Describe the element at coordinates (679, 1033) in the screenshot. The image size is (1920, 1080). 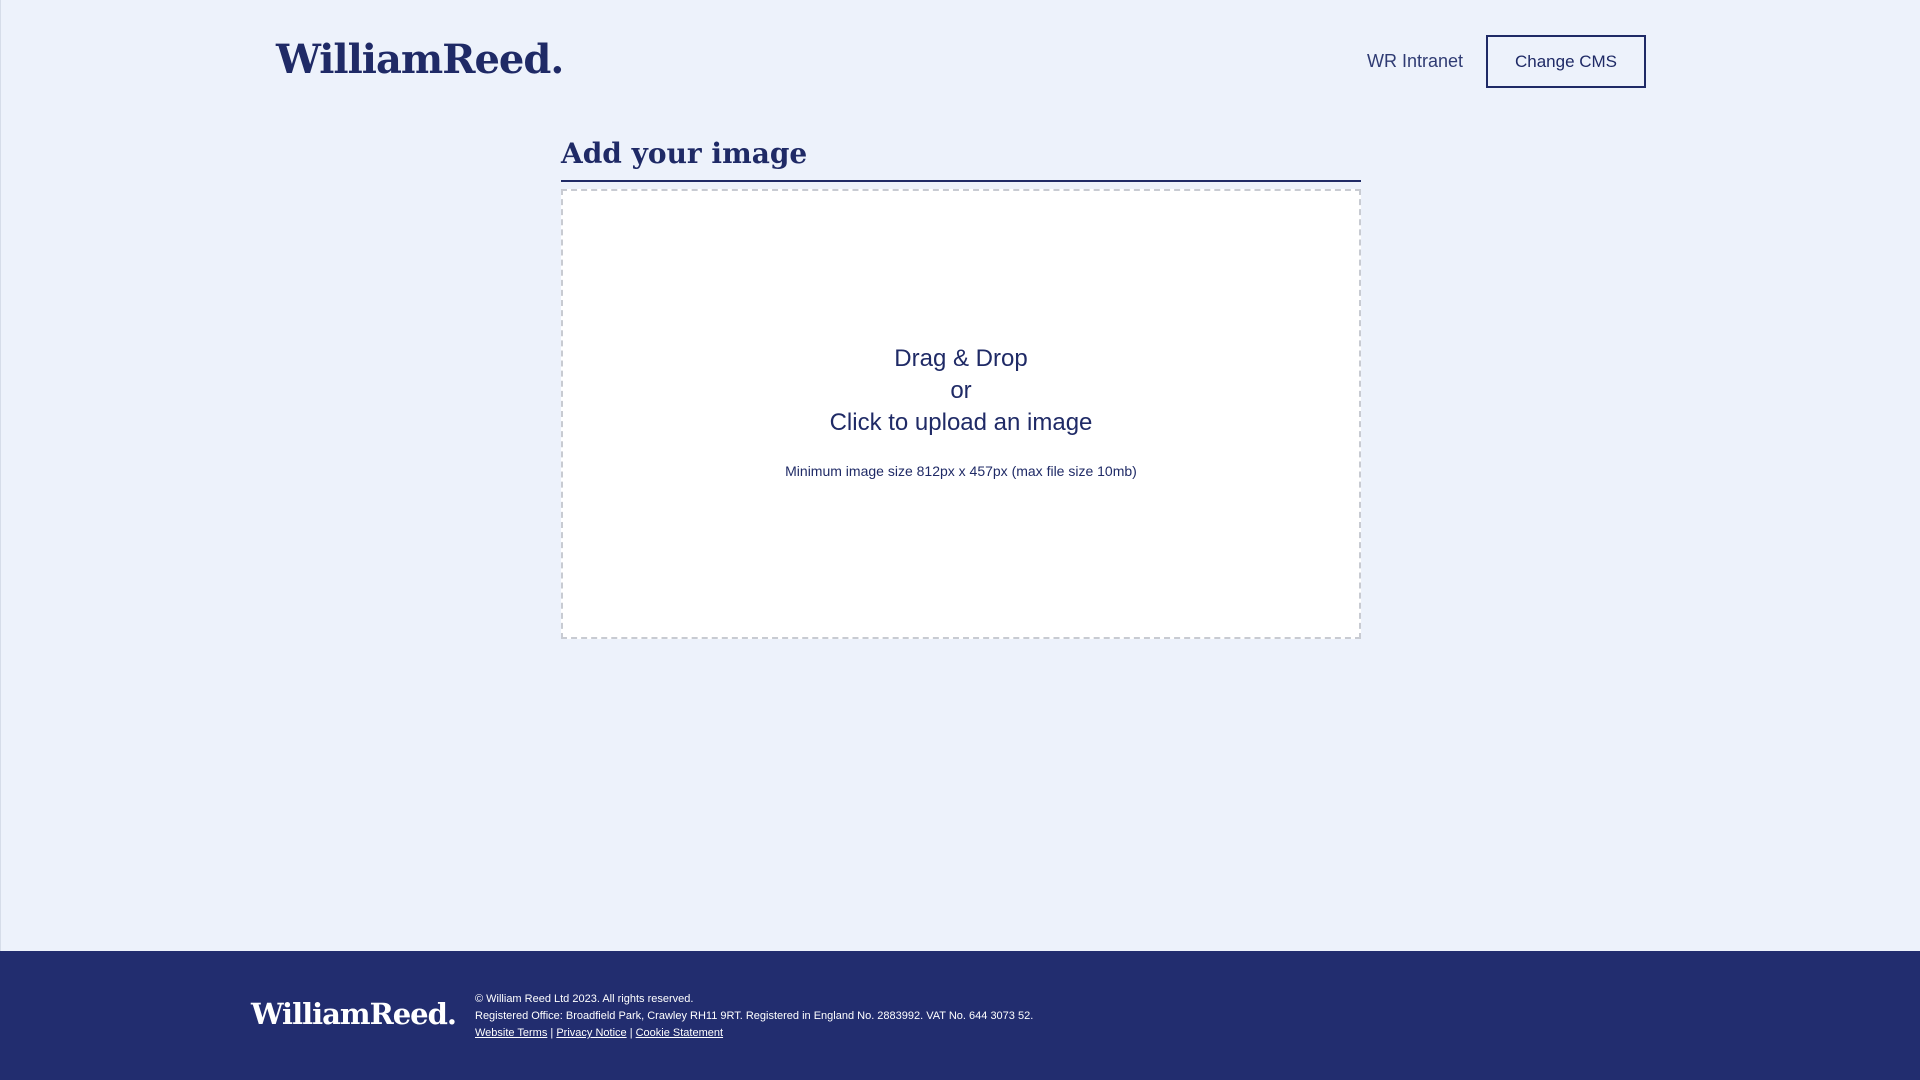
I see `cookie-statement-link: Cookie Statement` at that location.